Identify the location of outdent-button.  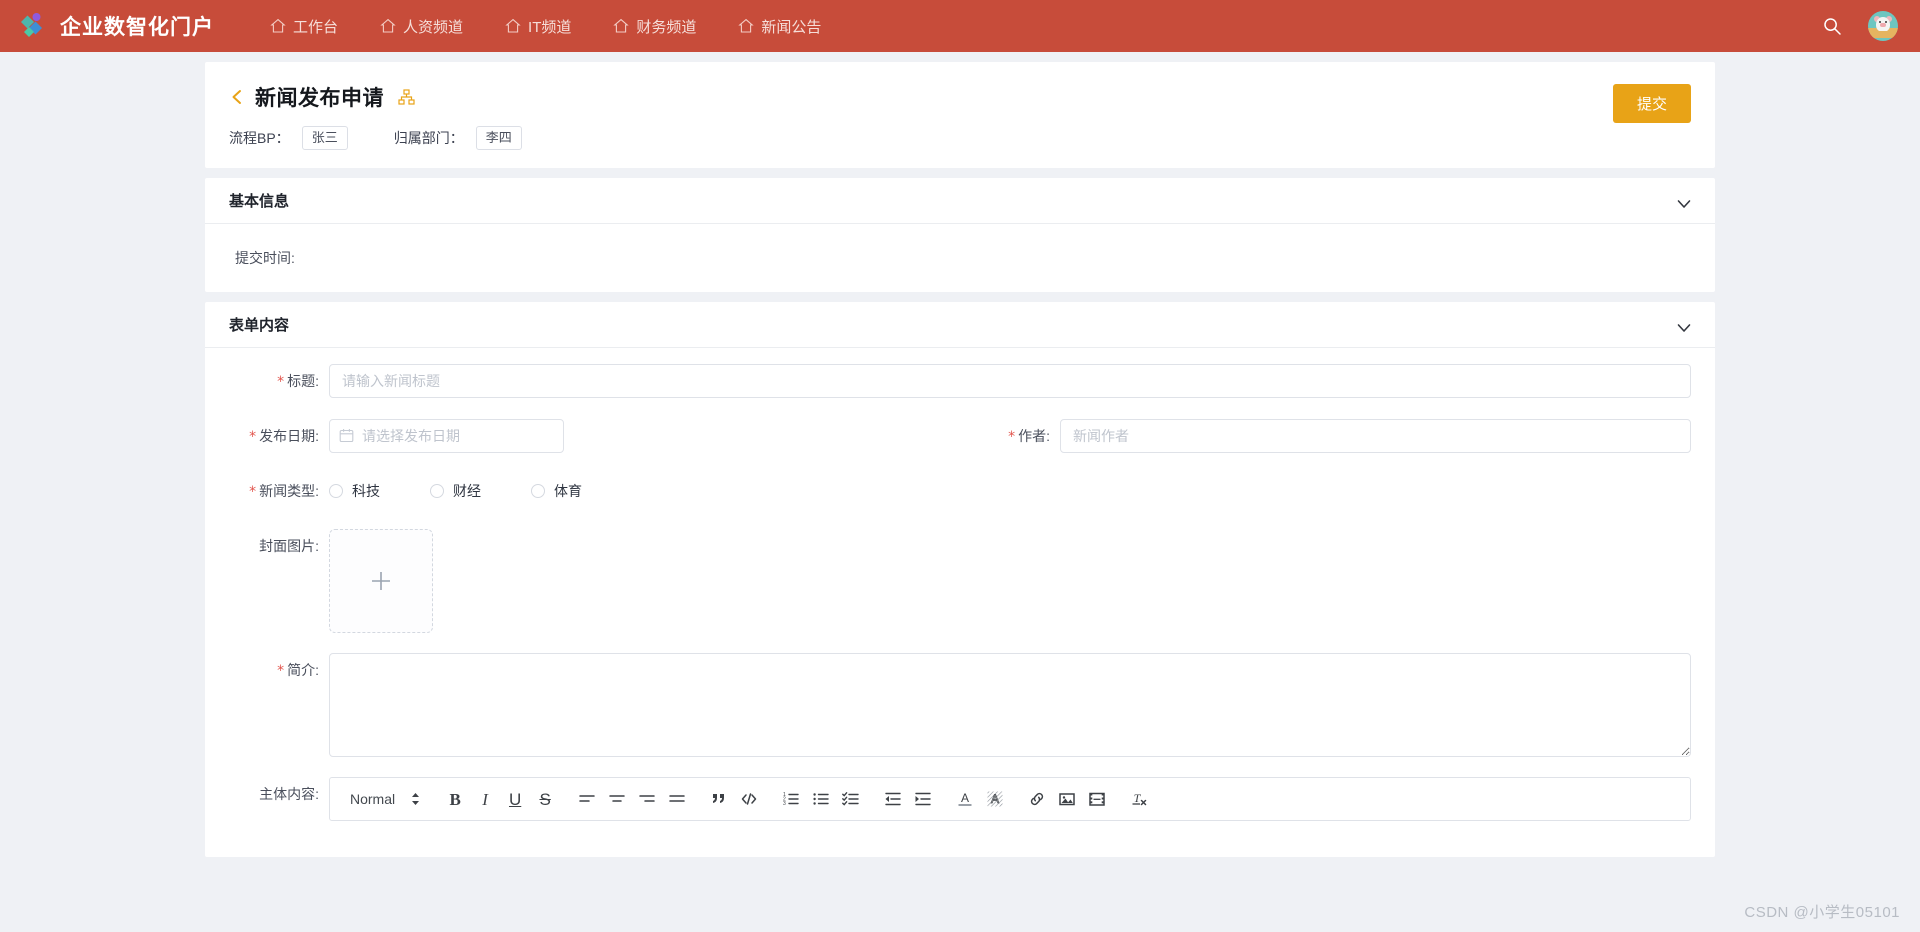
(893, 799).